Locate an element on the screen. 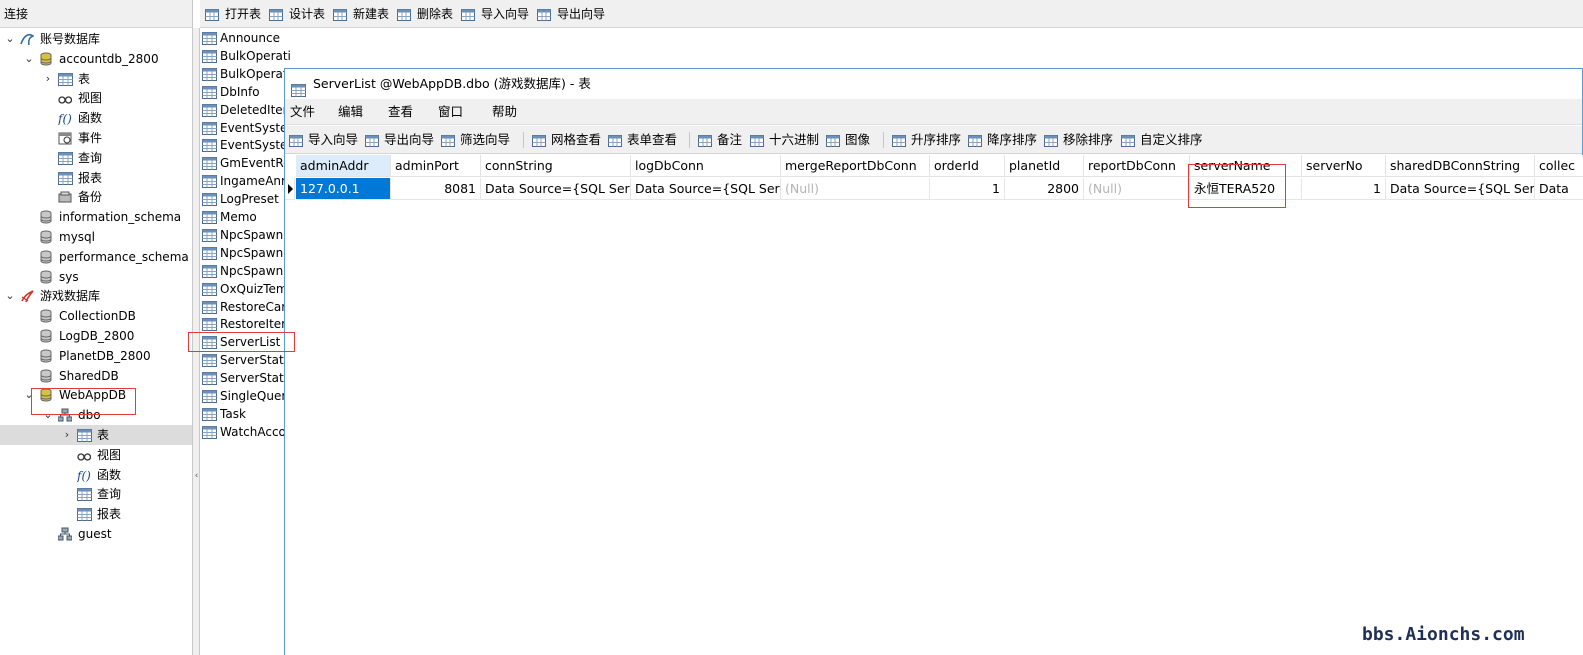 The height and width of the screenshot is (655, 1583). table-list-item: GmEventRe is located at coordinates (246, 163).